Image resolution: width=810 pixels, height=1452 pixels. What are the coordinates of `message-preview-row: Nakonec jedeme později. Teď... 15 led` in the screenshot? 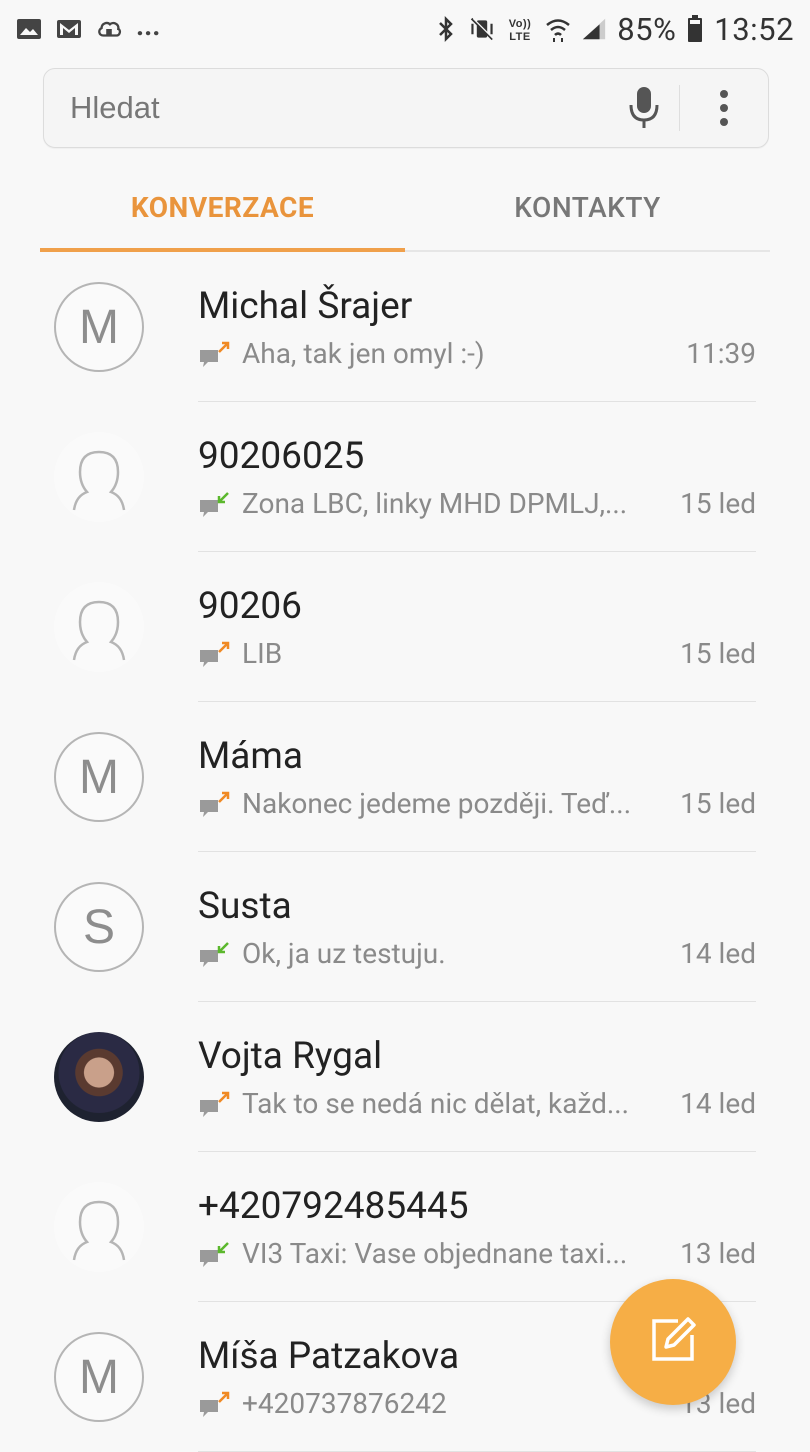 It's located at (477, 803).